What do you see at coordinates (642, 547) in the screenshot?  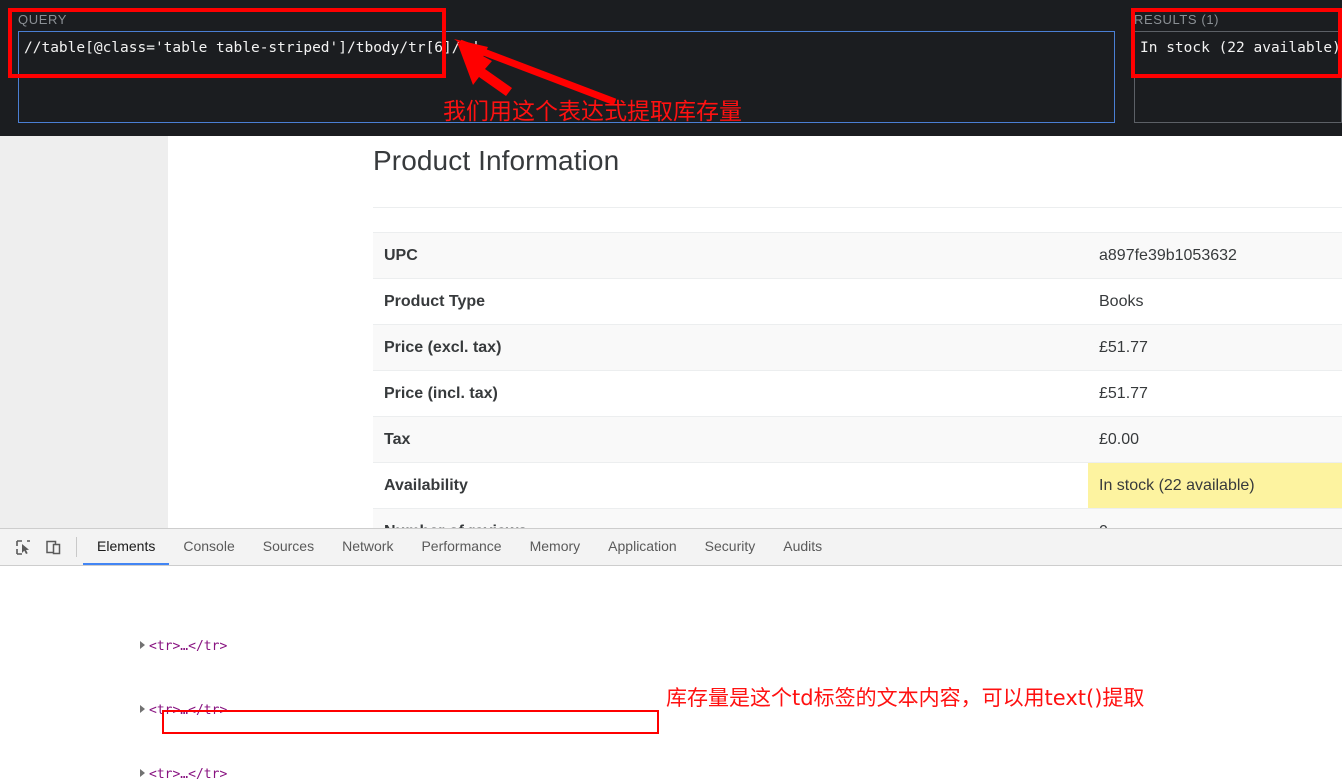 I see `tab-application: Application` at bounding box center [642, 547].